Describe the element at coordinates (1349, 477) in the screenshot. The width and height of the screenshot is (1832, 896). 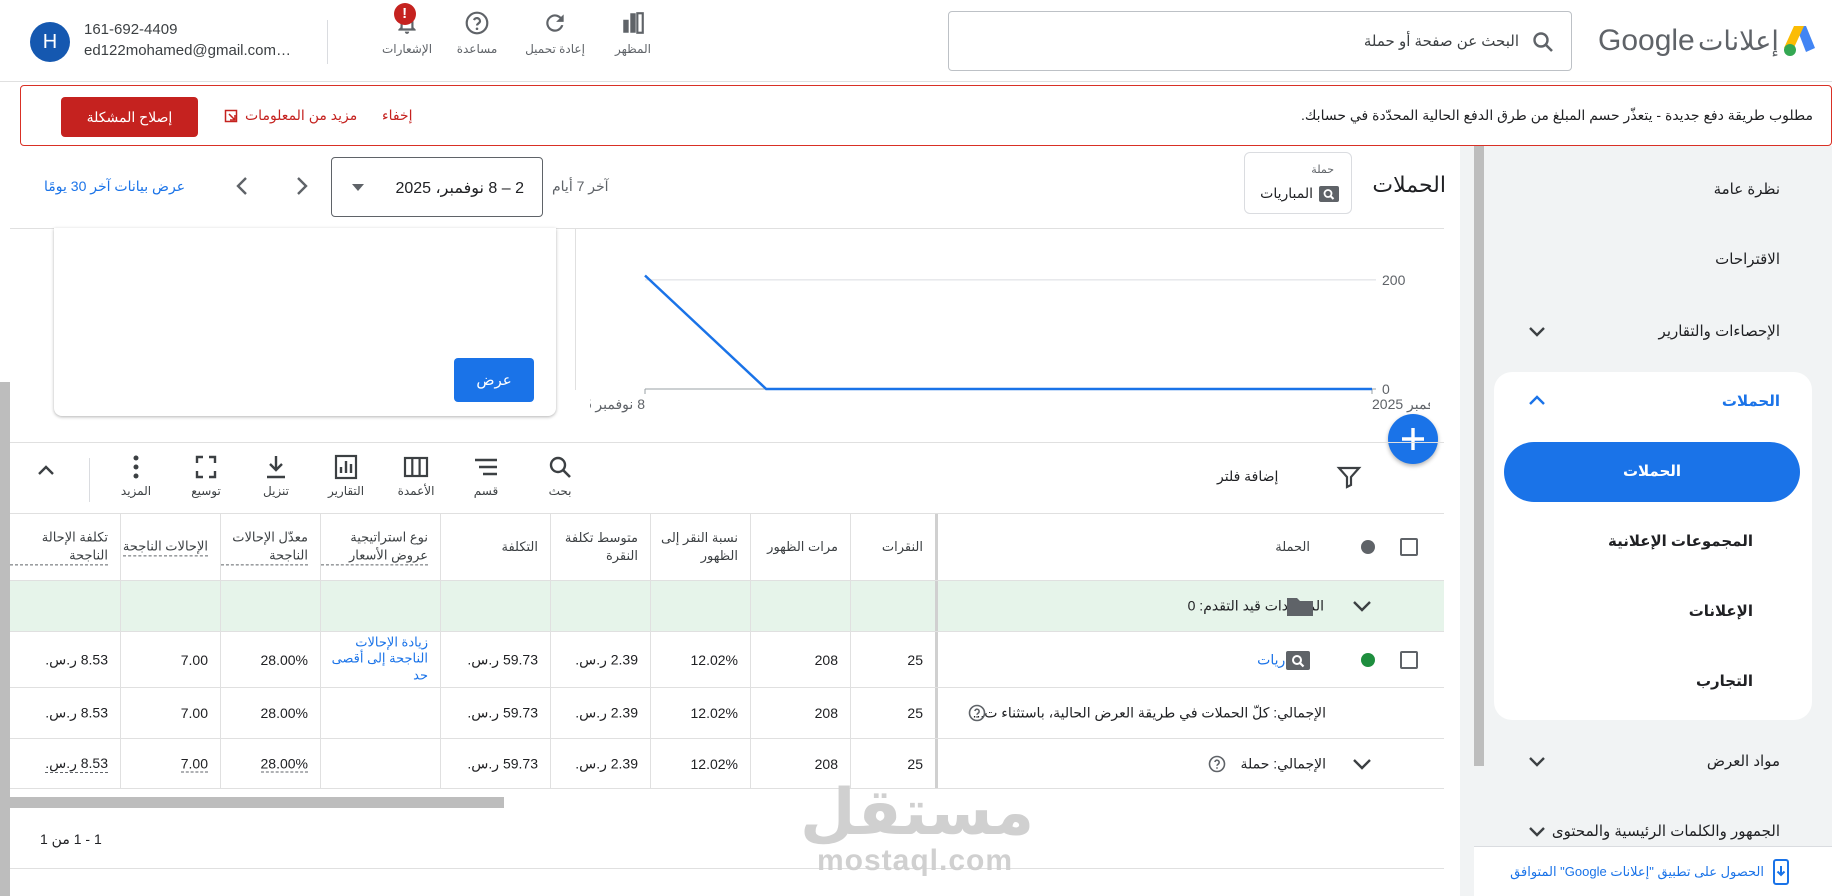
I see `filter-icon` at that location.